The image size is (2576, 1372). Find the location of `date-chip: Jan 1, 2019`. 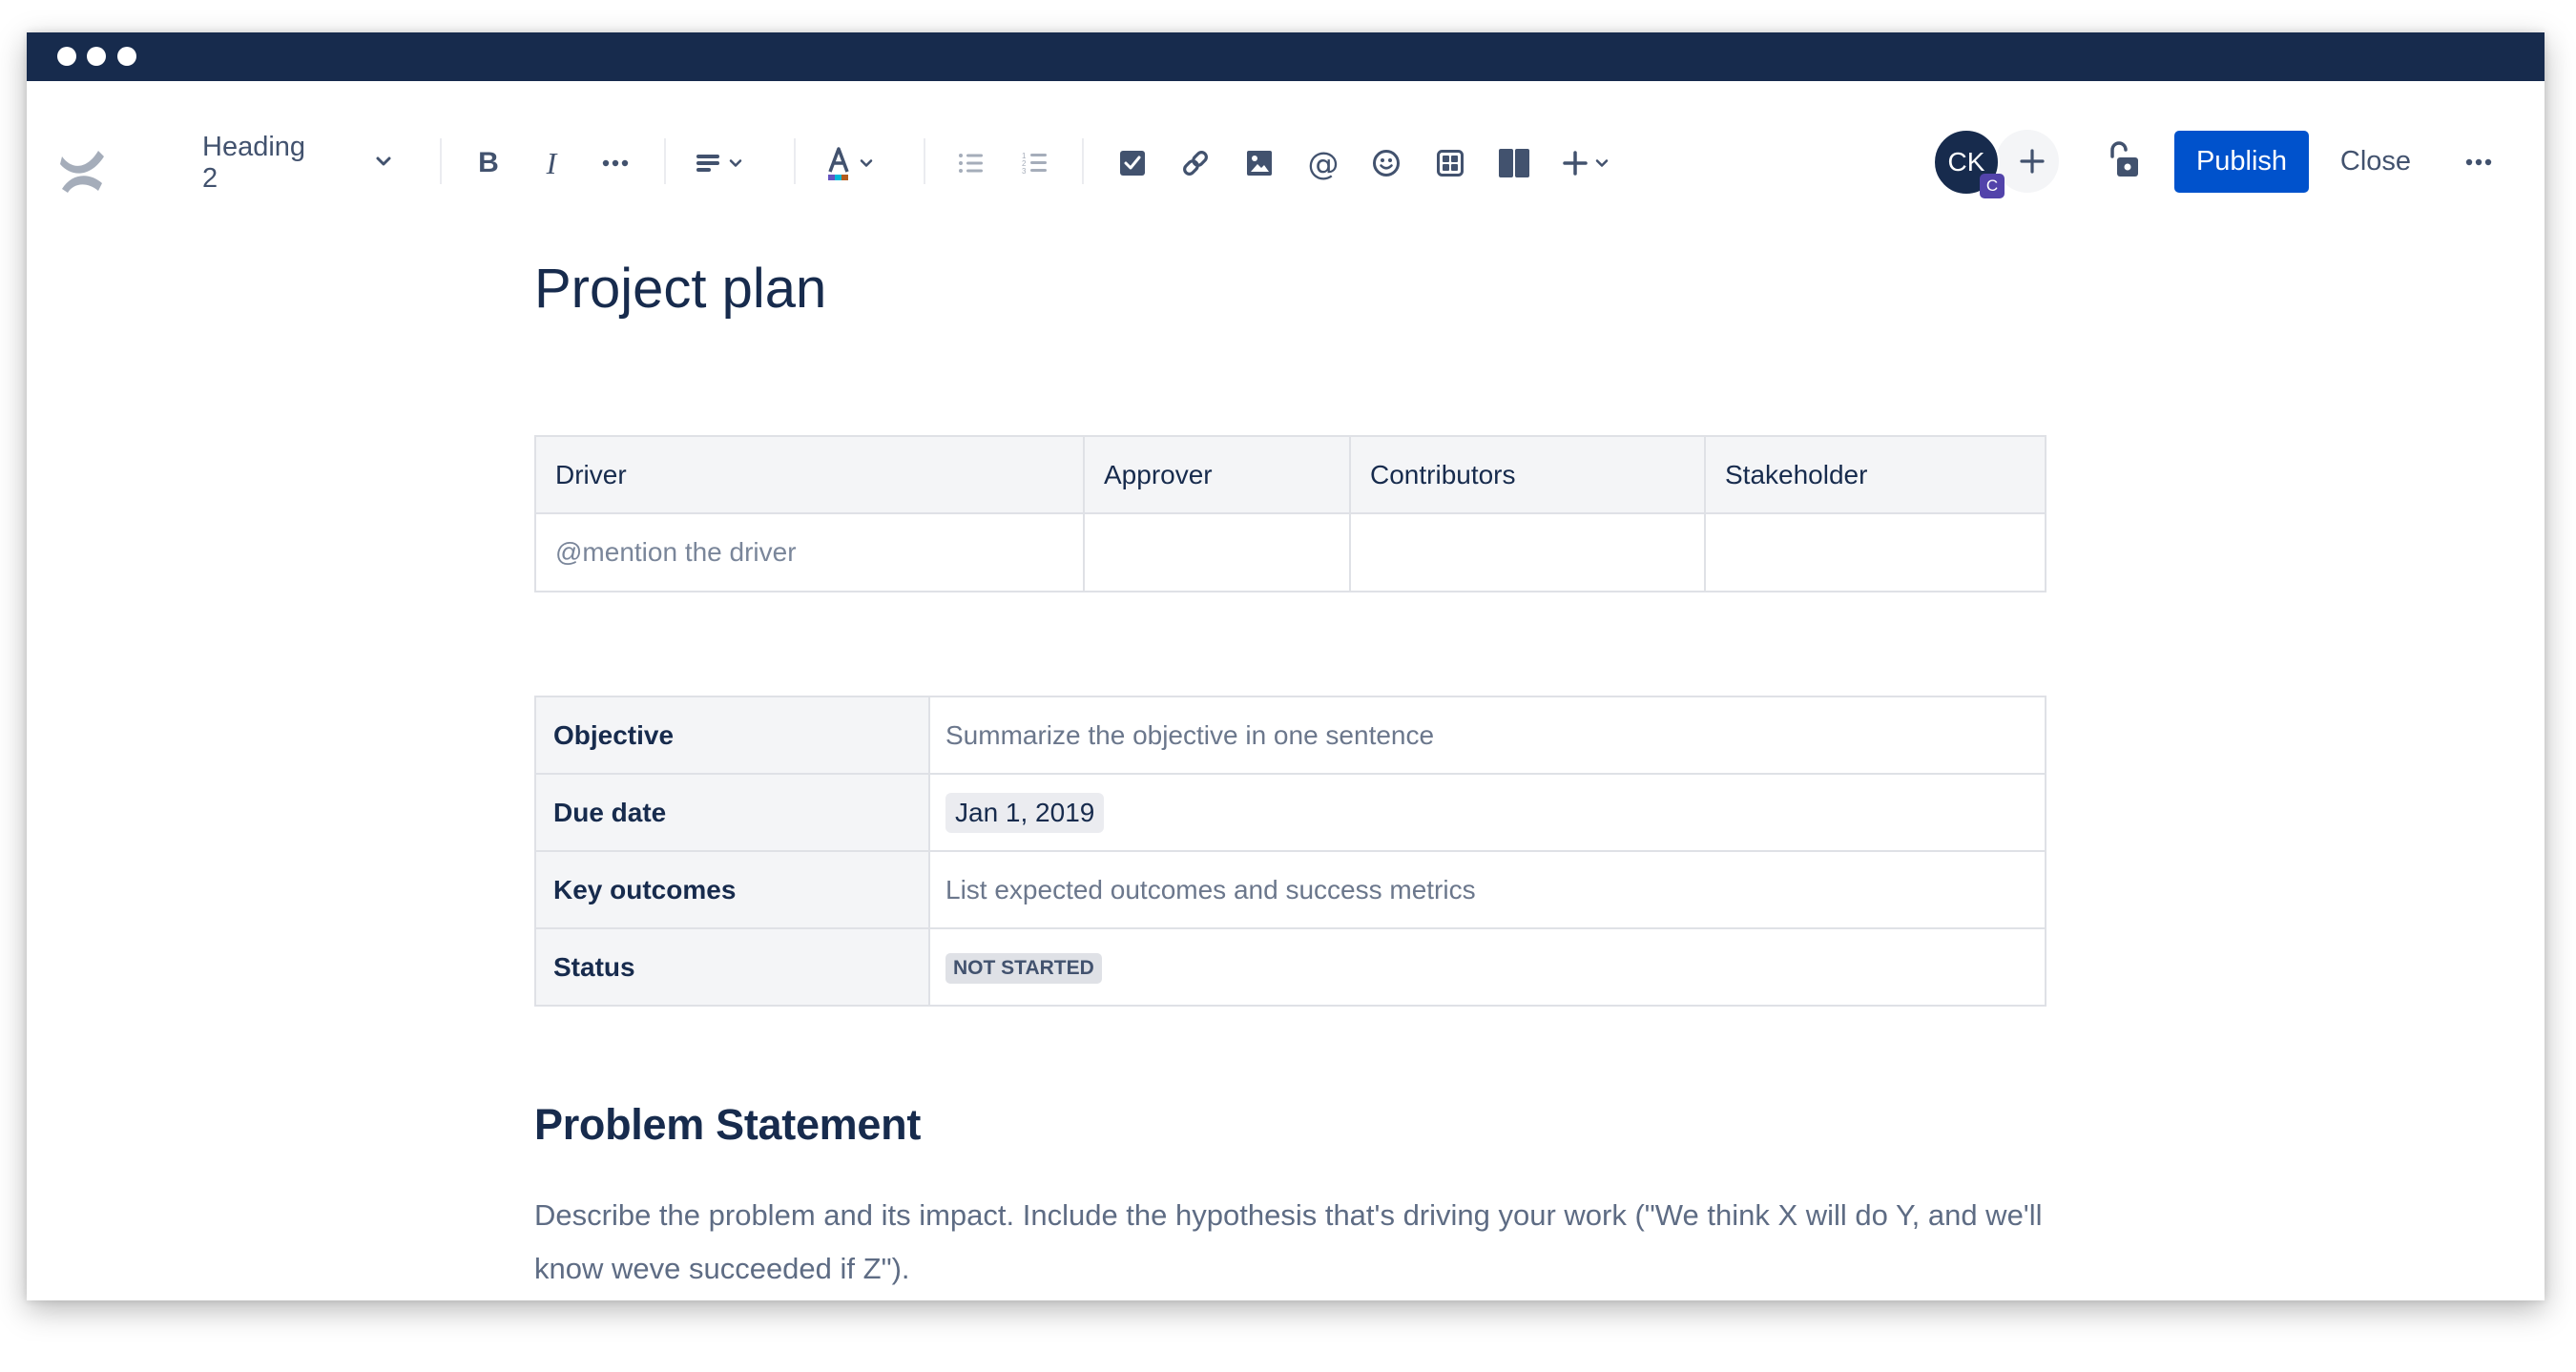

date-chip: Jan 1, 2019 is located at coordinates (1025, 812).